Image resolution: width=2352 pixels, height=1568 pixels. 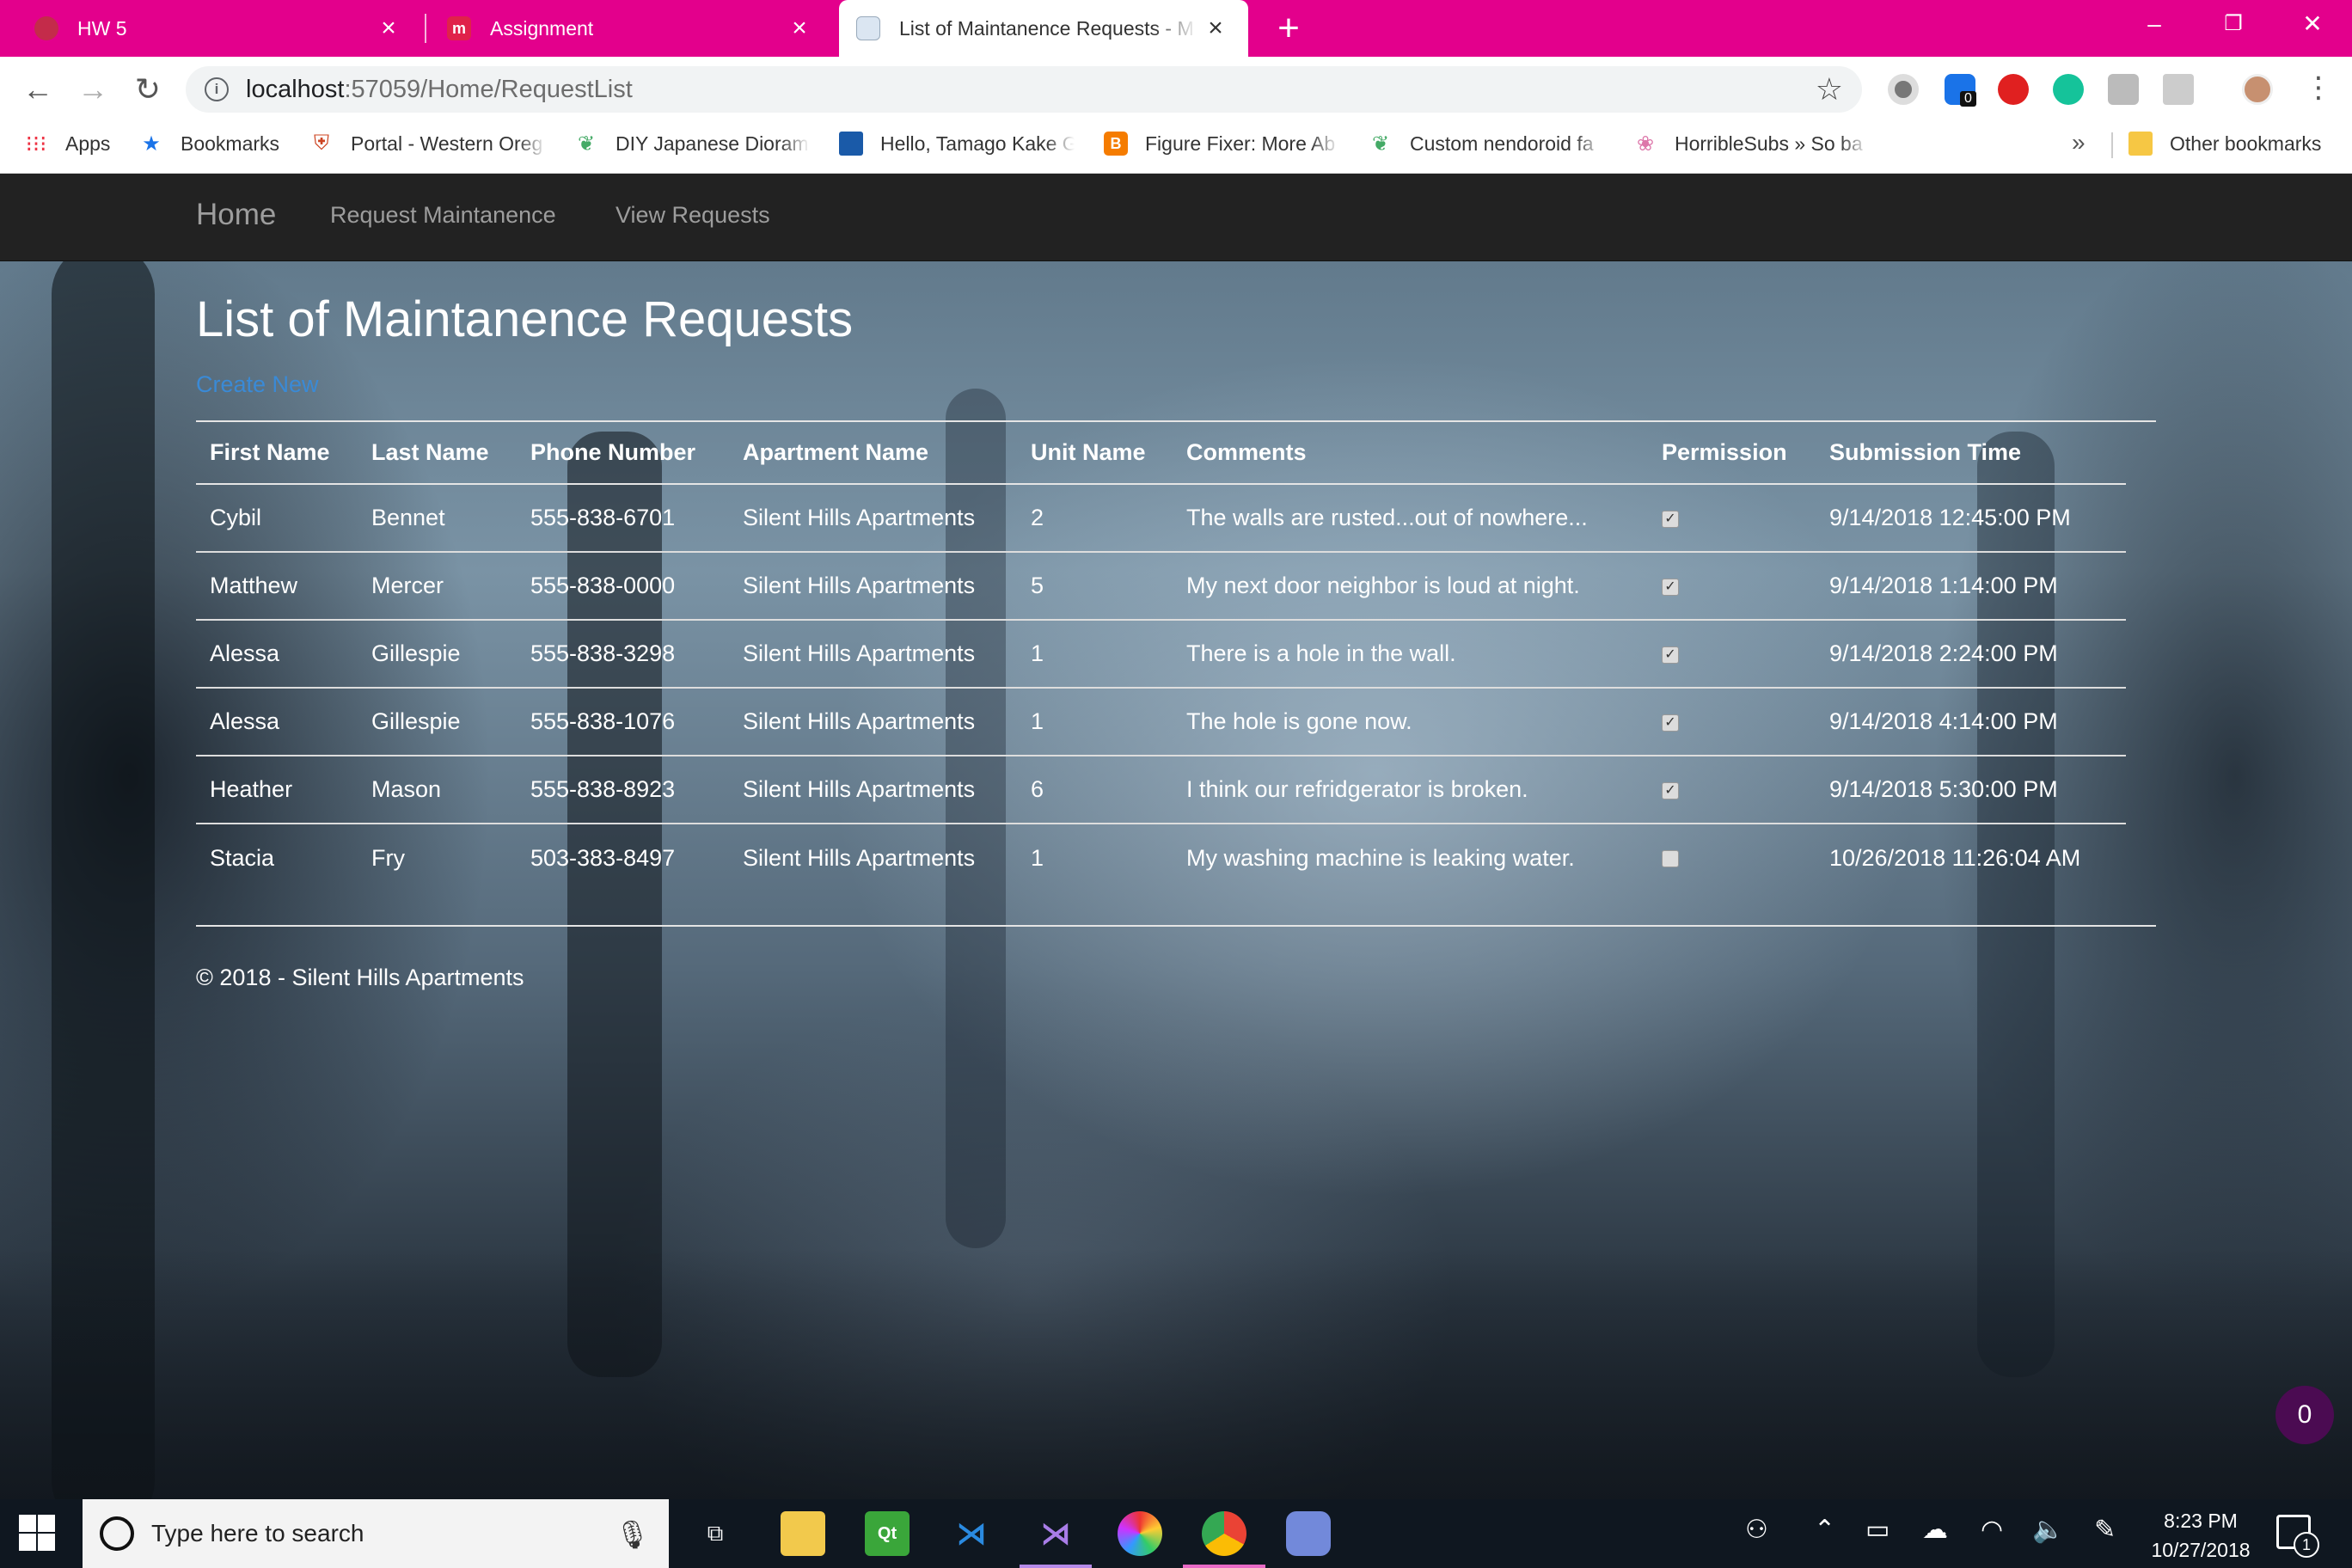 I want to click on floating-counter-button: 0, so click(x=2304, y=1415).